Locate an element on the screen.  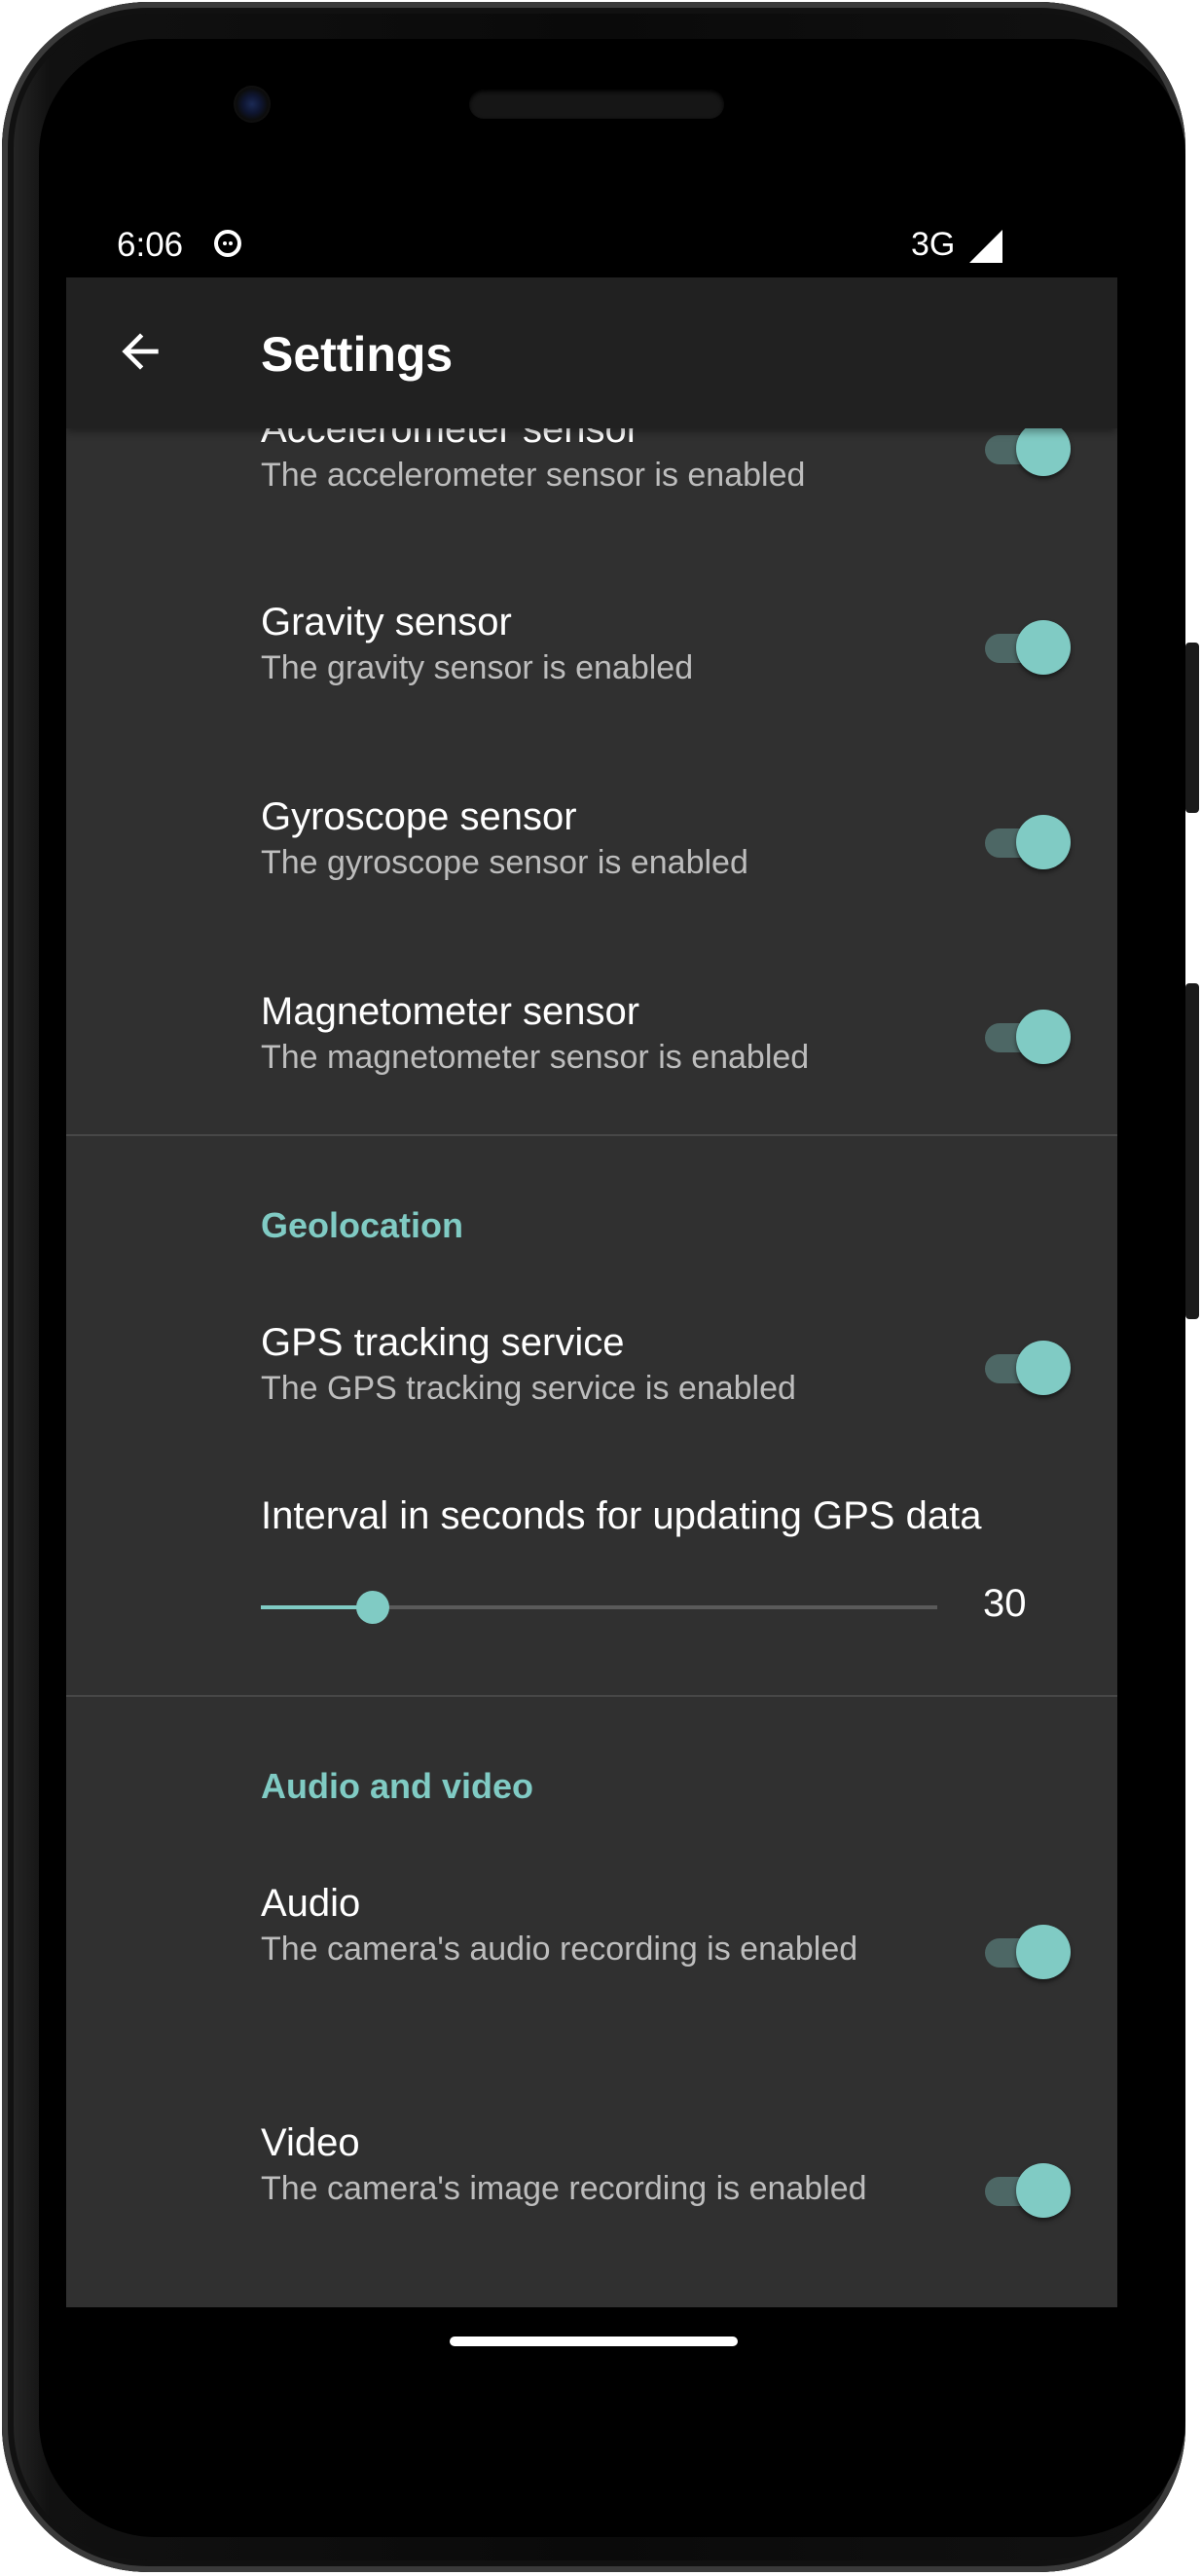
magnetometer-switch is located at coordinates (1026, 1037).